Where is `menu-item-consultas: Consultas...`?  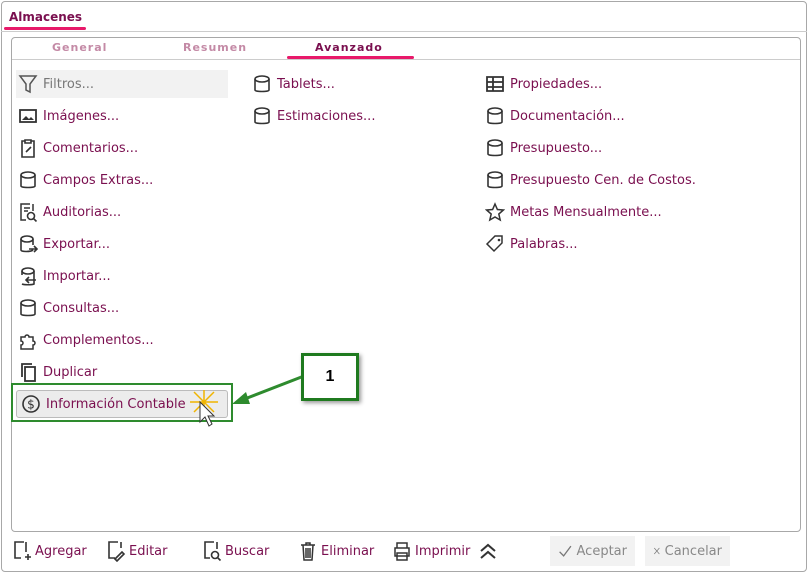
menu-item-consultas: Consultas... is located at coordinates (68, 308).